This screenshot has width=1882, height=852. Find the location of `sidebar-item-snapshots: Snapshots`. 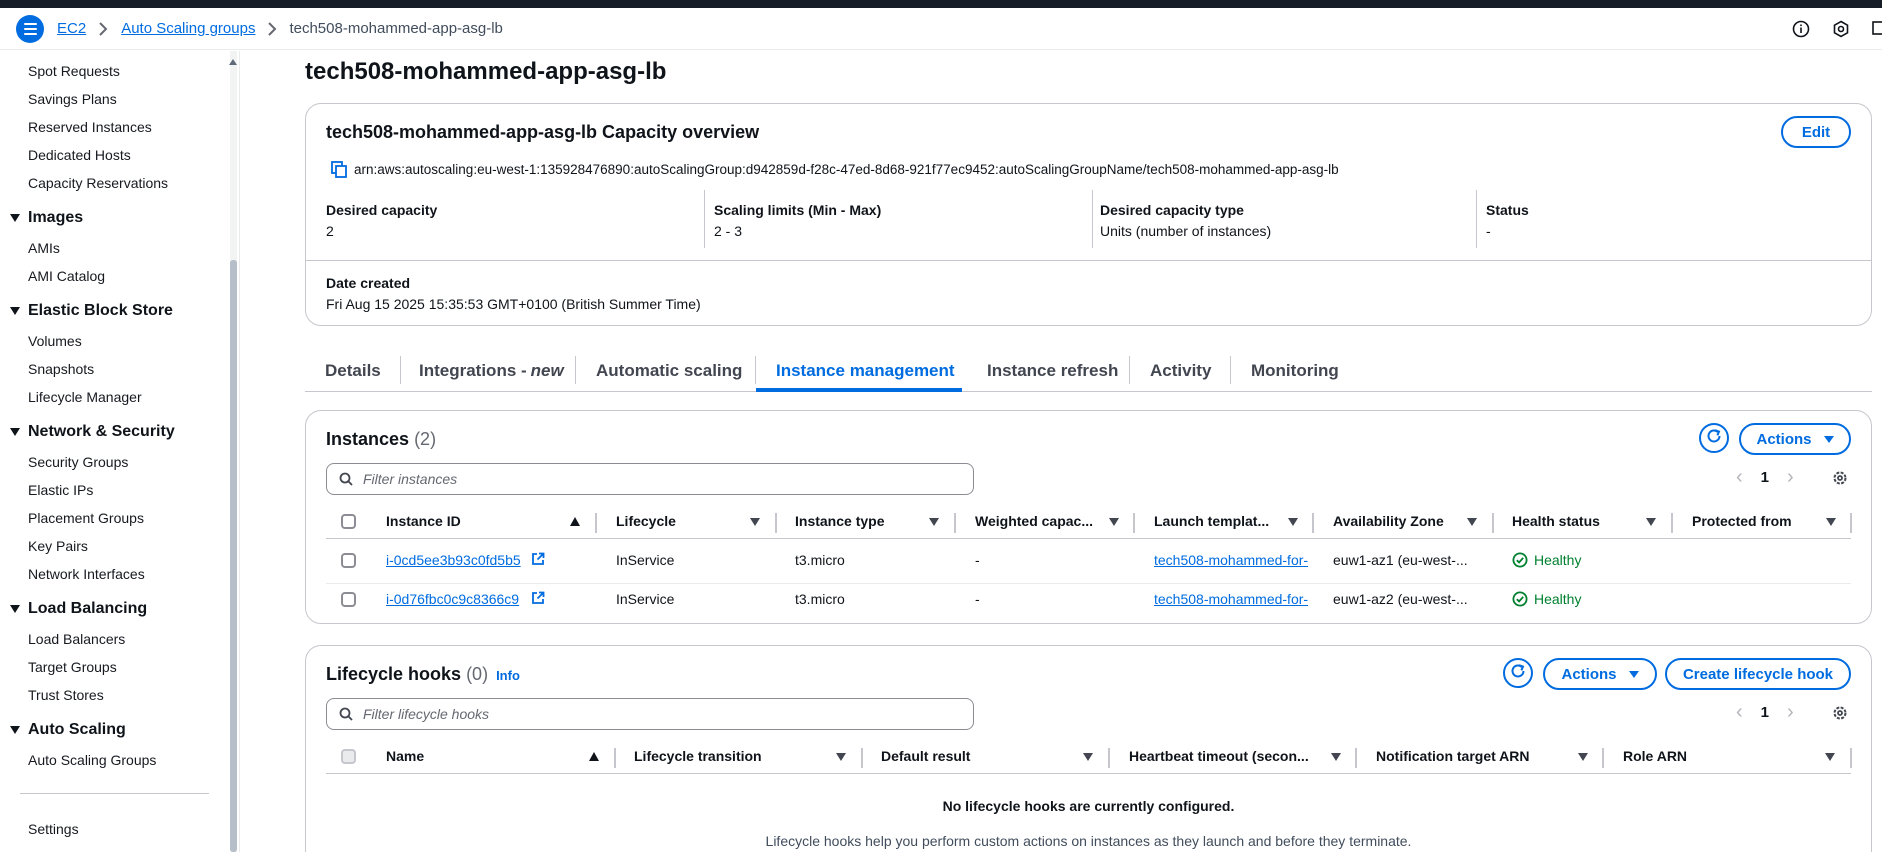

sidebar-item-snapshots: Snapshots is located at coordinates (61, 369).